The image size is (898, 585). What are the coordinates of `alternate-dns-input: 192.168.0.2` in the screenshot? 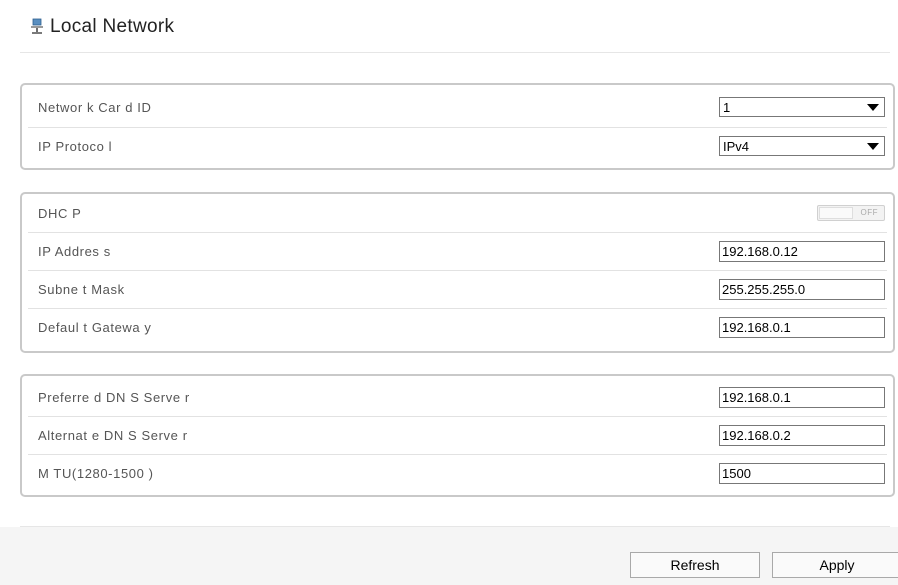 It's located at (802, 435).